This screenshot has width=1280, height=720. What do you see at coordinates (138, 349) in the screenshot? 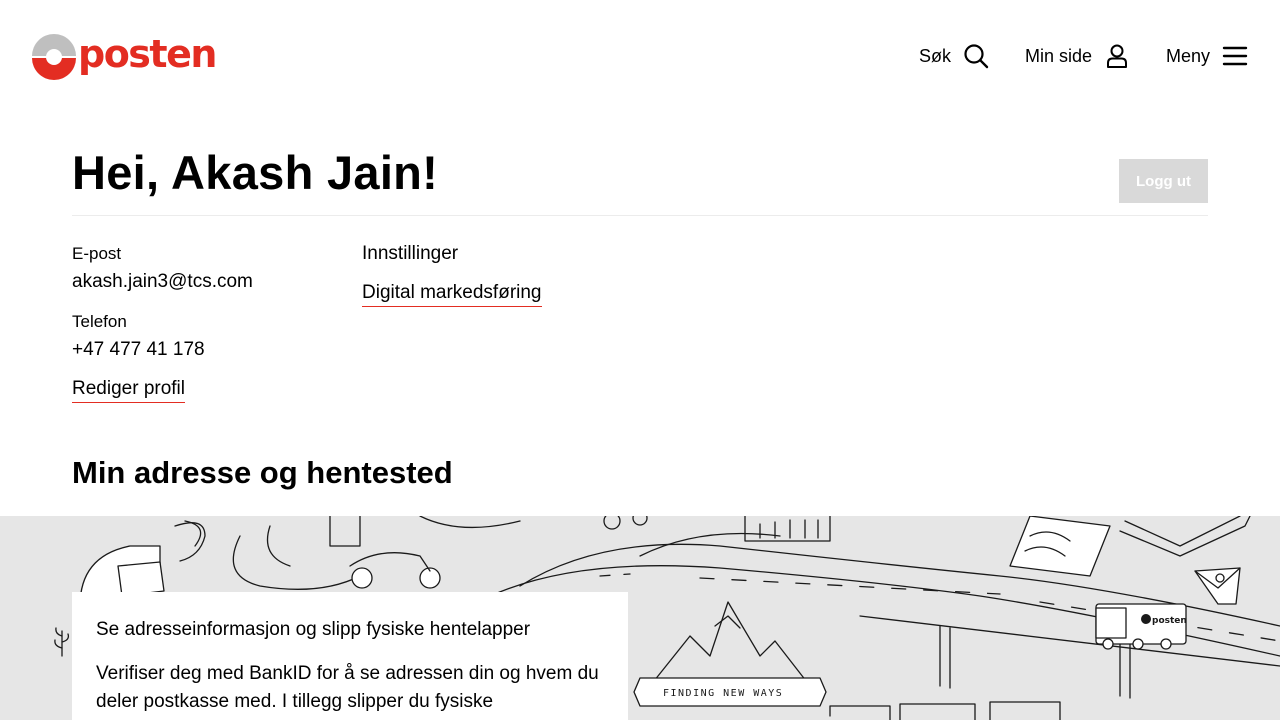
I see `phone-value: +47 477 41 178` at bounding box center [138, 349].